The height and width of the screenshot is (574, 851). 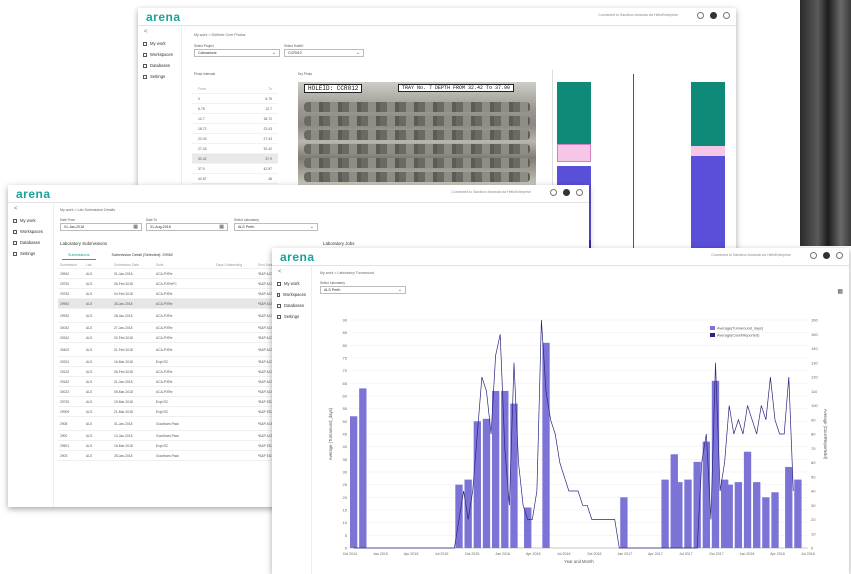 I want to click on log-block, so click(x=574, y=129).